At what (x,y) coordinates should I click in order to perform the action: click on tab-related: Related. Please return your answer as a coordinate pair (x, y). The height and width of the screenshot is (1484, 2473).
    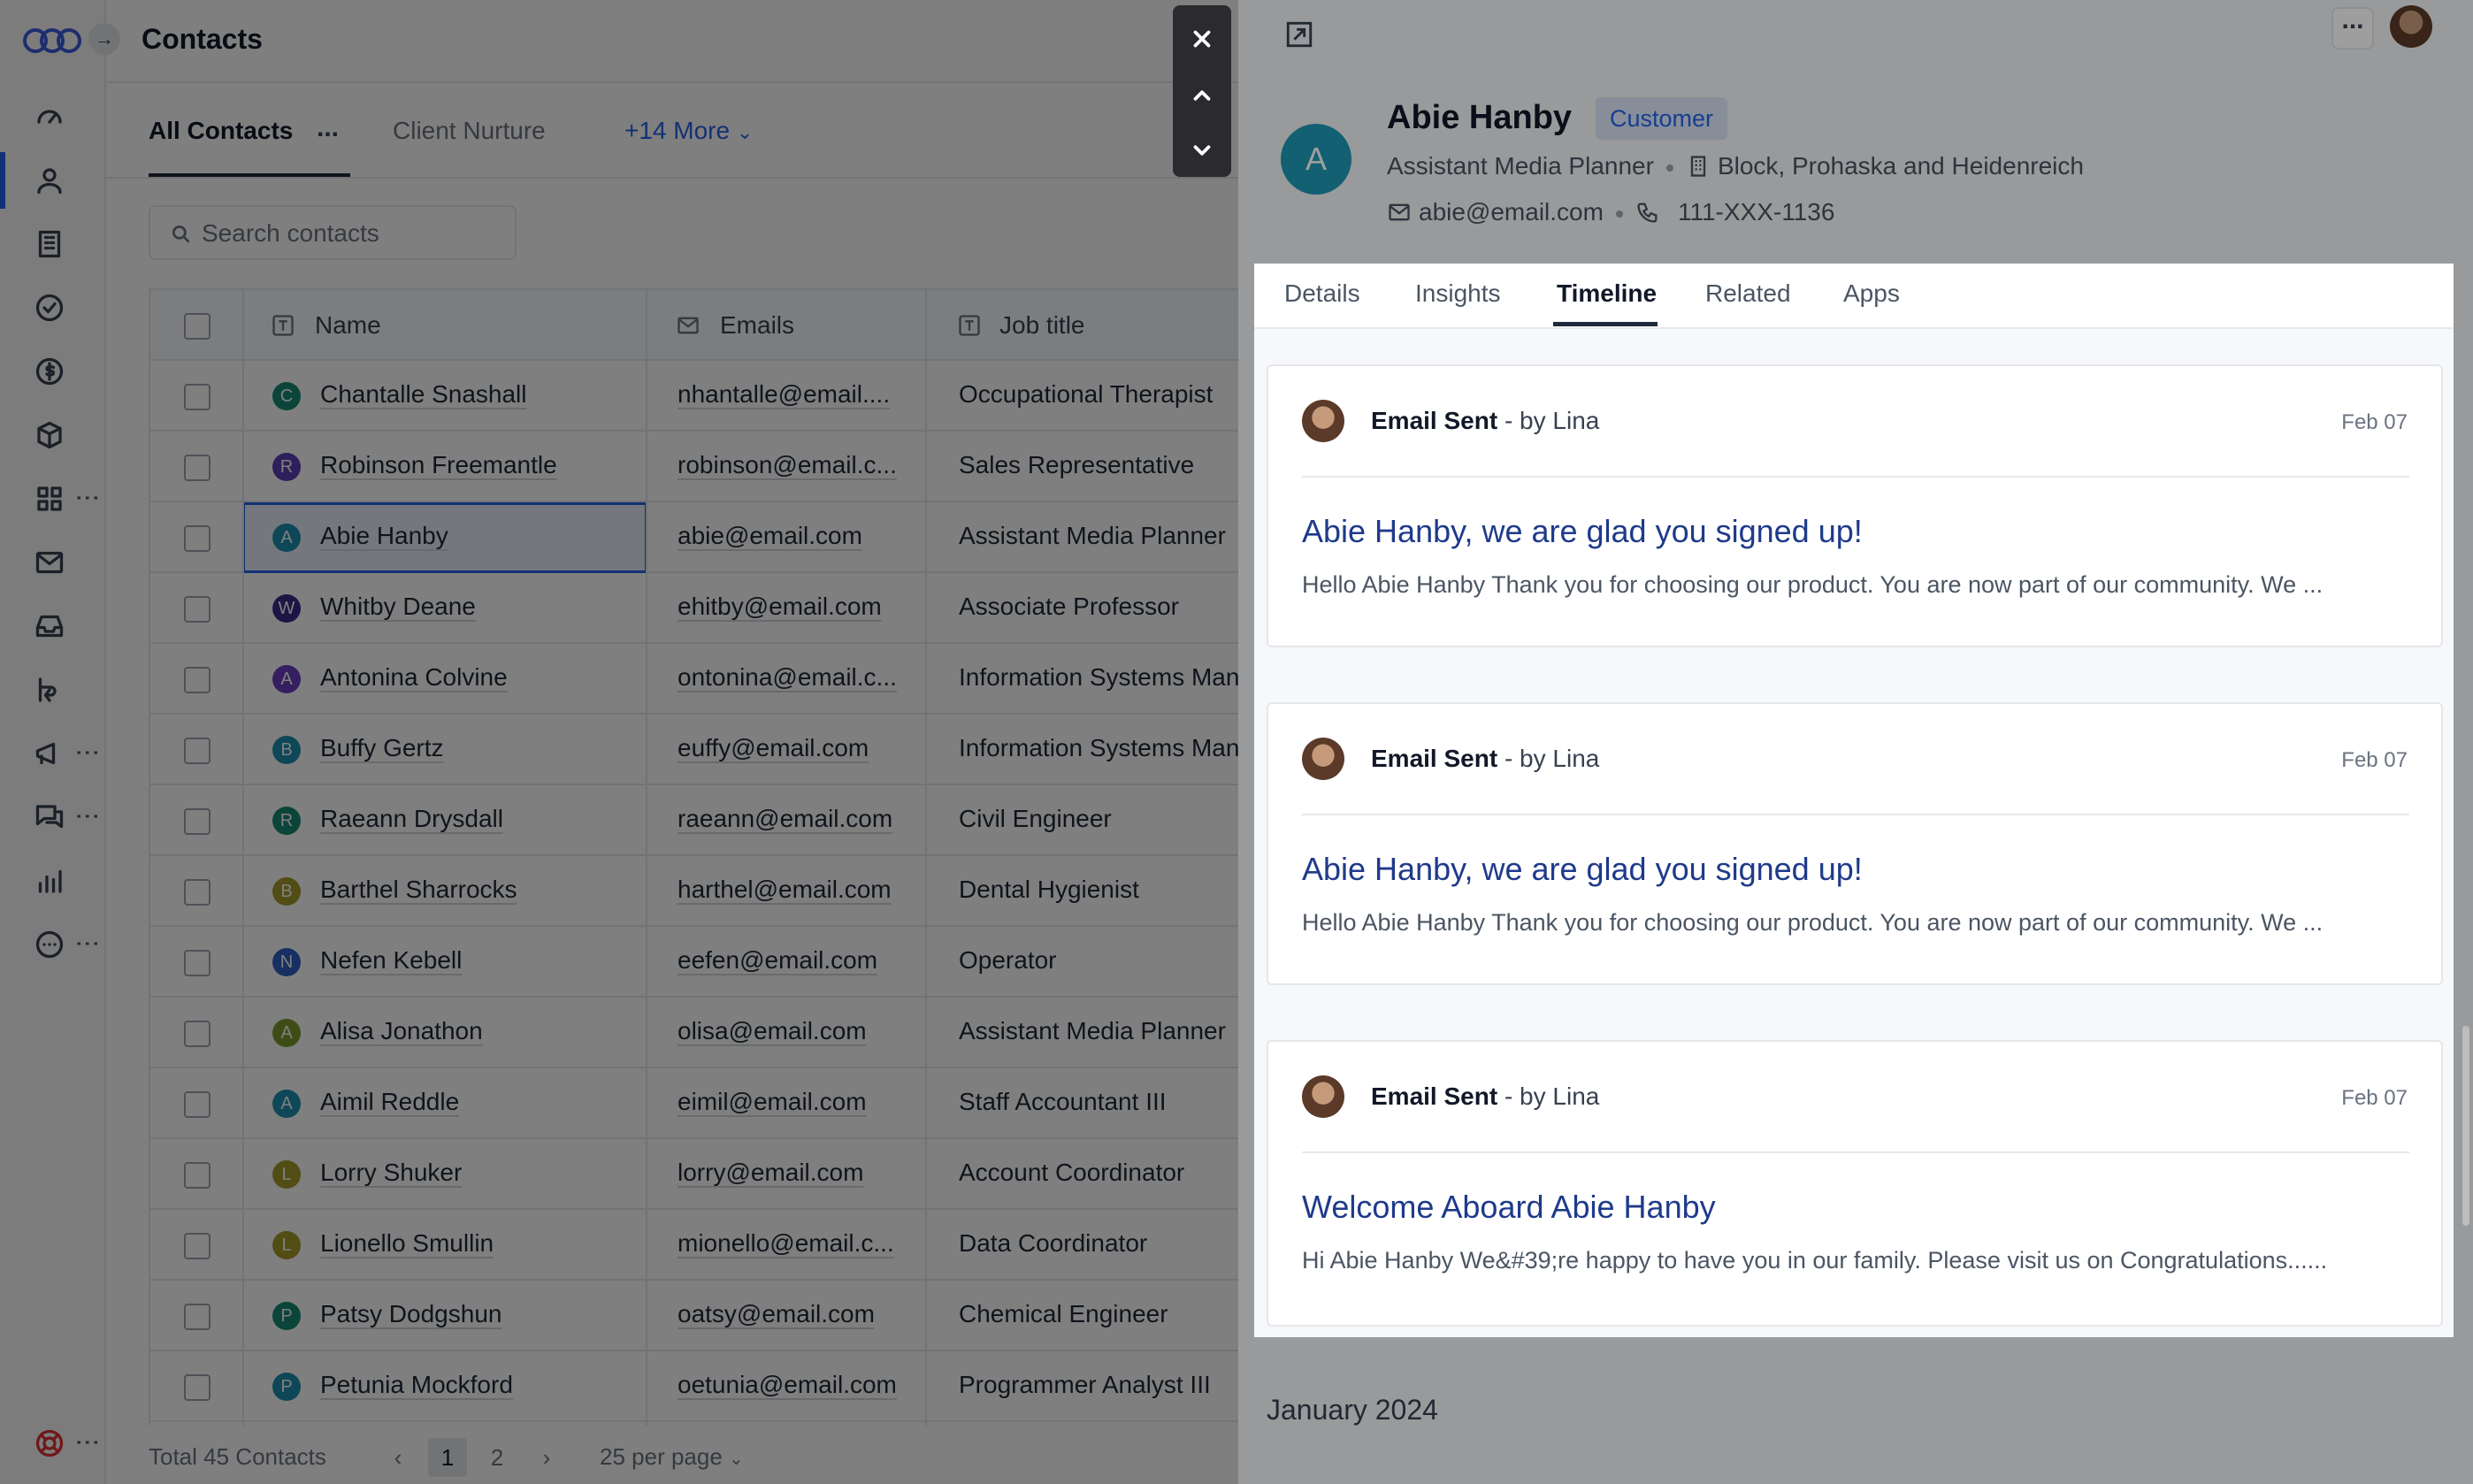
    Looking at the image, I should click on (1748, 293).